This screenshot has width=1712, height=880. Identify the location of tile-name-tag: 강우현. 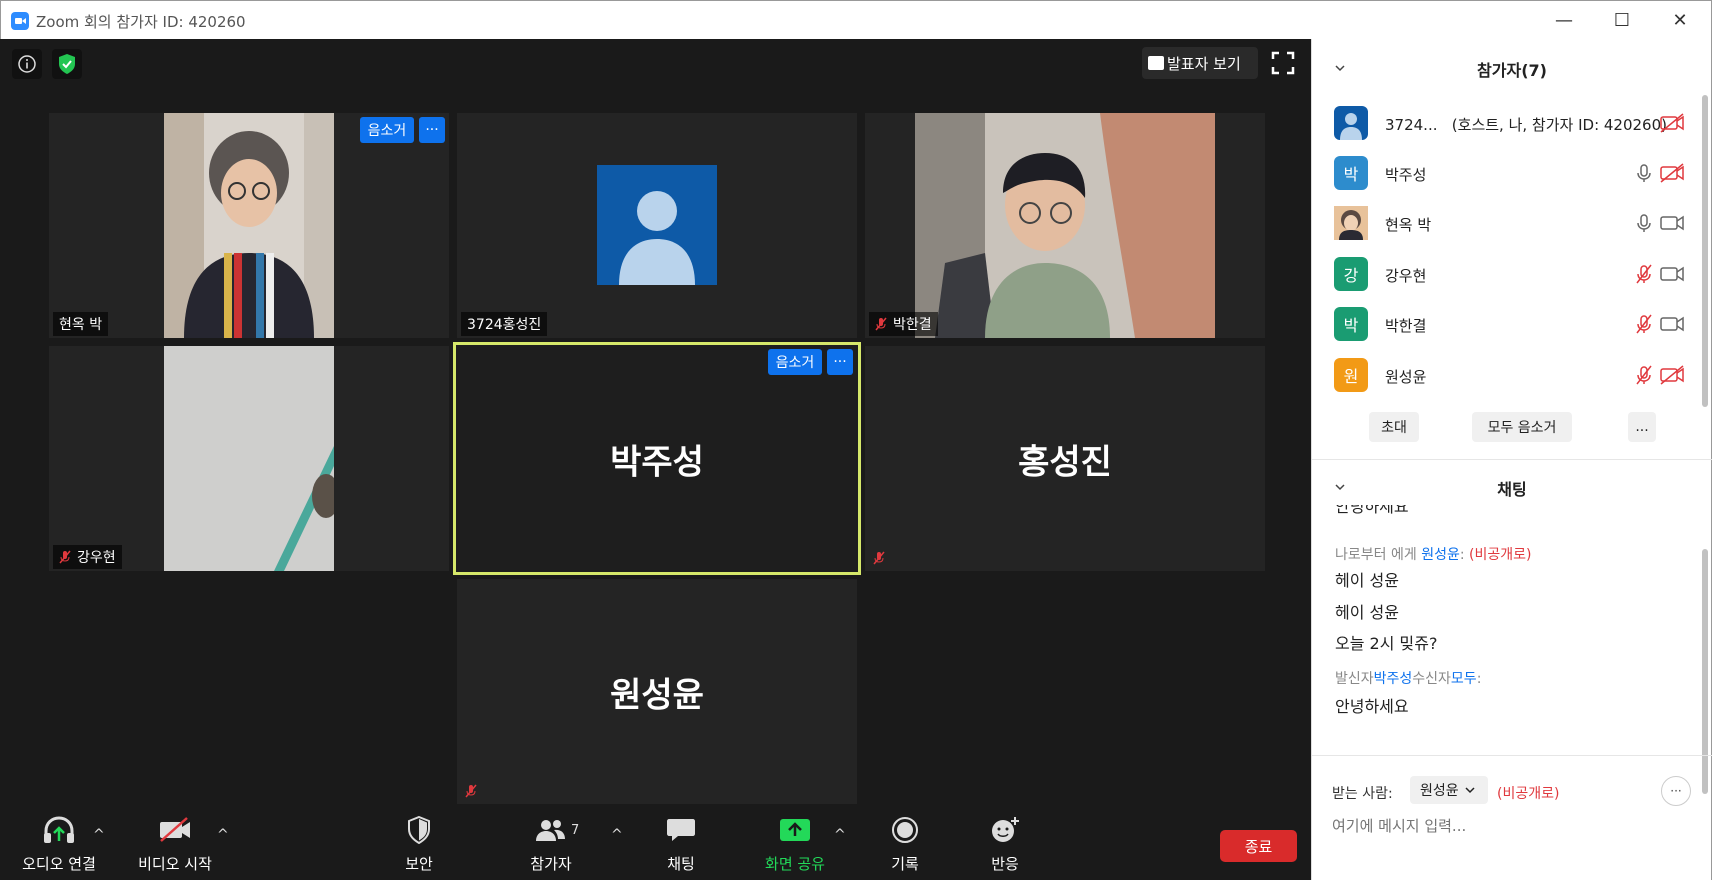
(87, 557).